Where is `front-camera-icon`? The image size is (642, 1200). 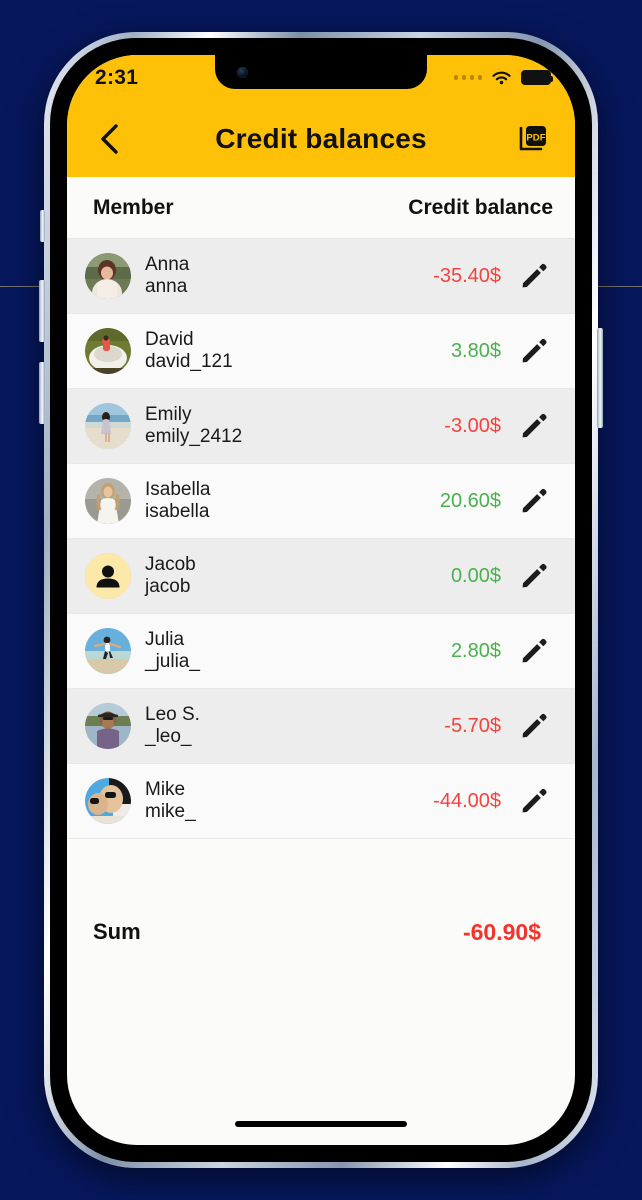 front-camera-icon is located at coordinates (242, 72).